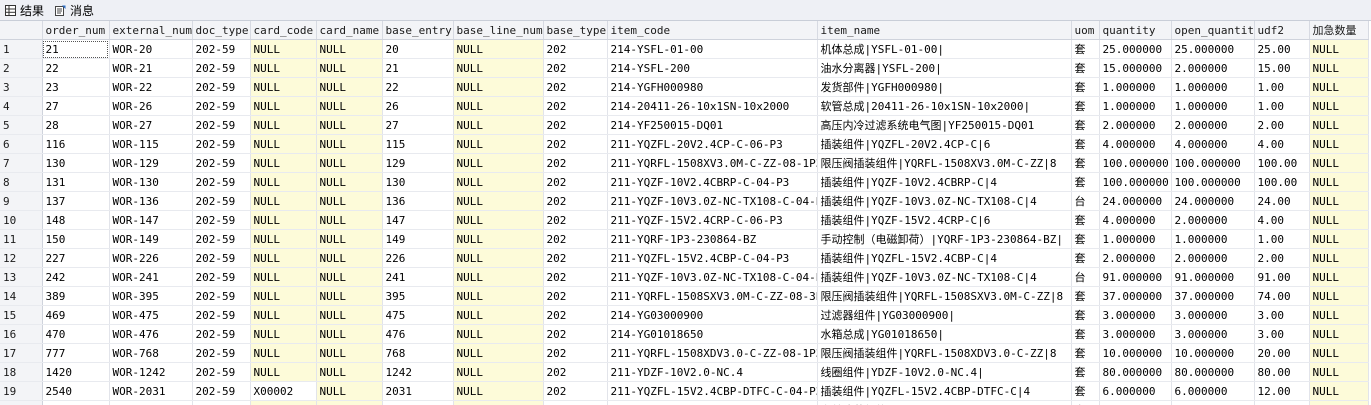 The width and height of the screenshot is (1371, 405). Describe the element at coordinates (21, 68) in the screenshot. I see `row-number-cell: 2` at that location.